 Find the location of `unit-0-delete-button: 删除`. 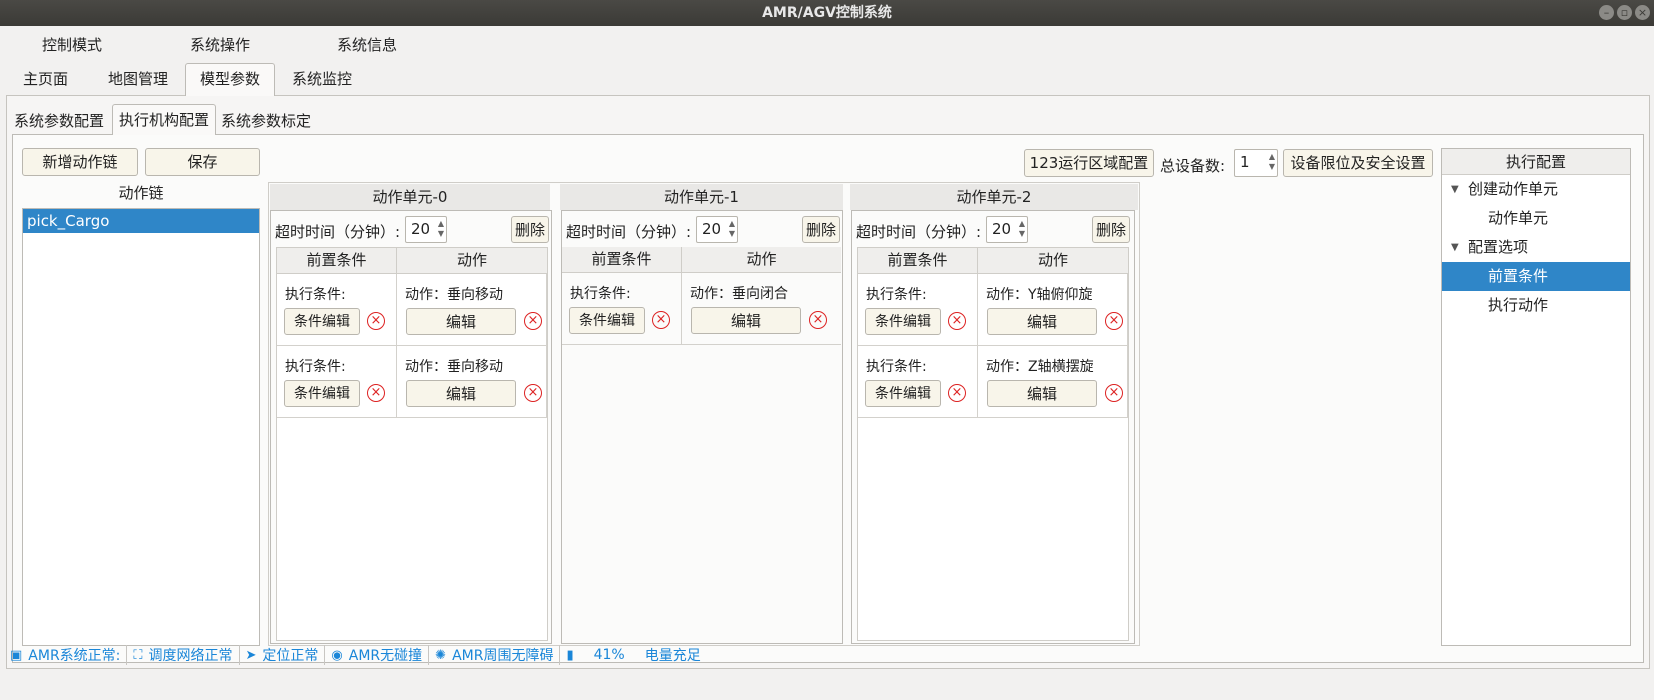

unit-0-delete-button: 删除 is located at coordinates (530, 229).